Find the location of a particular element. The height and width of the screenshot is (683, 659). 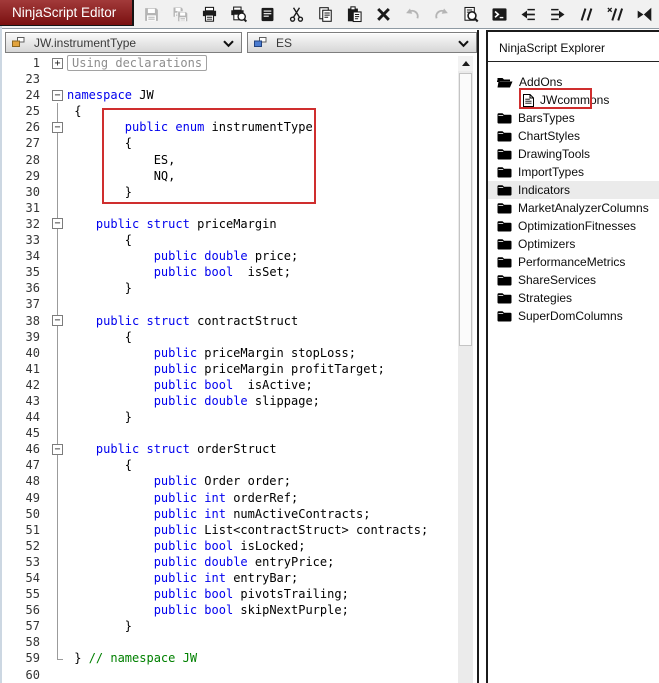

code-snippets-button is located at coordinates (267, 14).